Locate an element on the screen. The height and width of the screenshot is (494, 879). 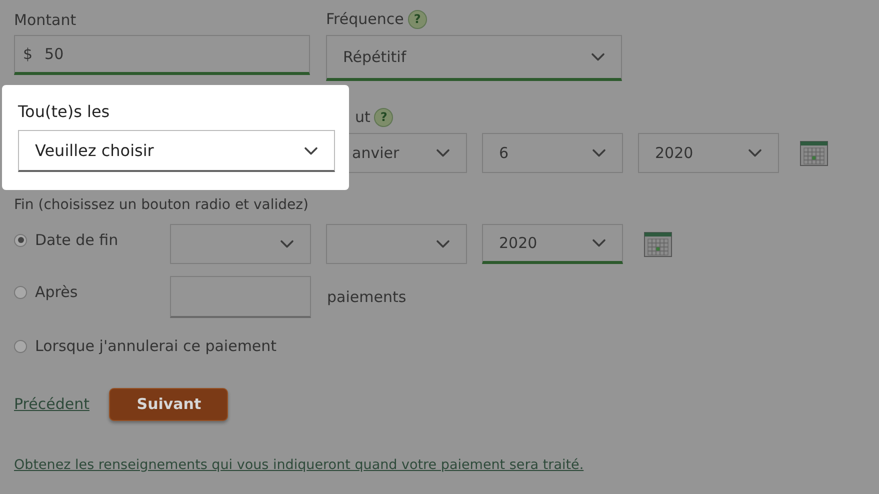
back-link: Précédent is located at coordinates (52, 404).